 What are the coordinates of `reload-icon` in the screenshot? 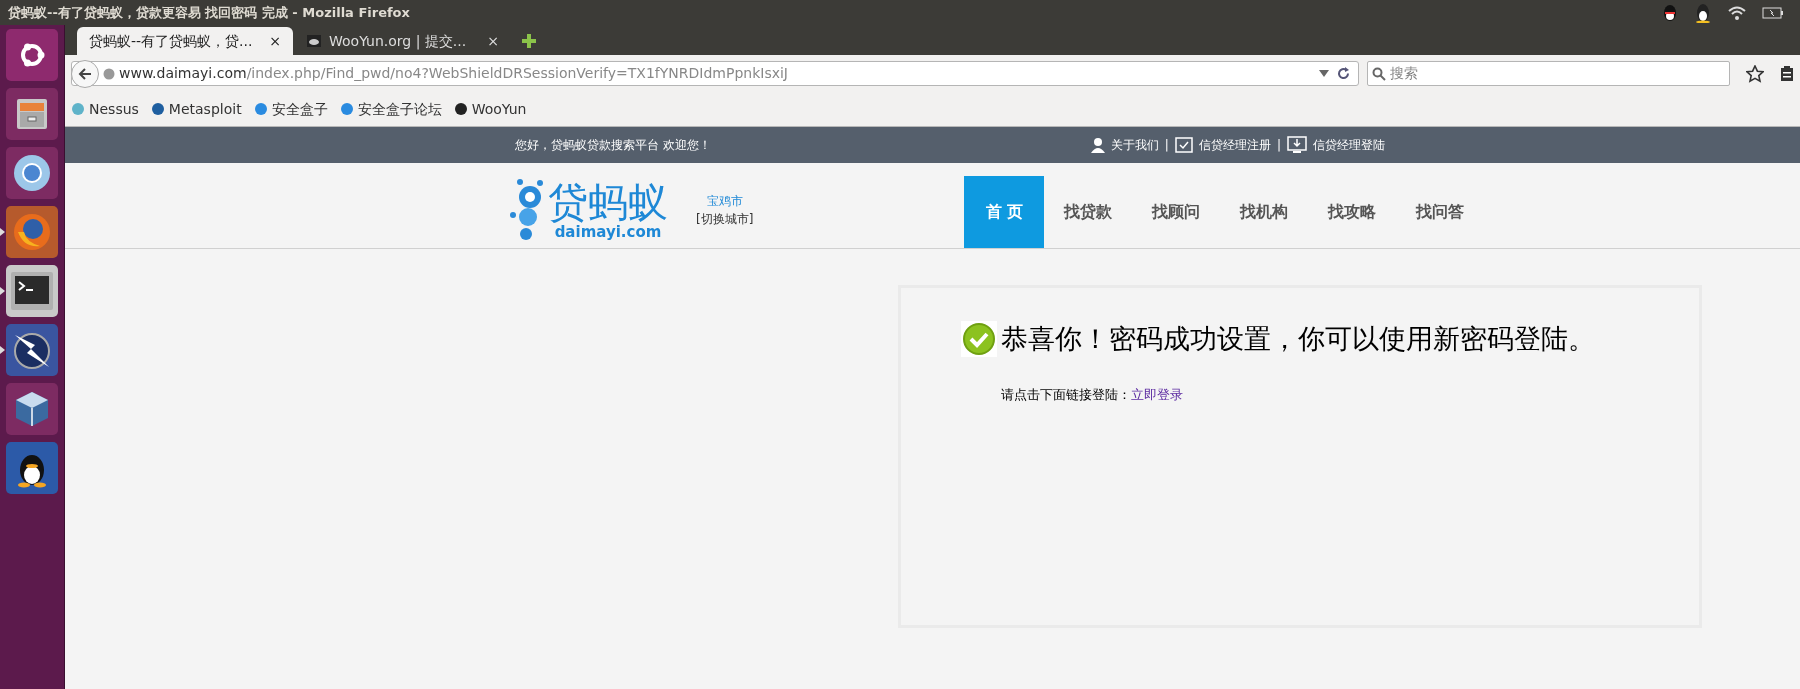 It's located at (1343, 73).